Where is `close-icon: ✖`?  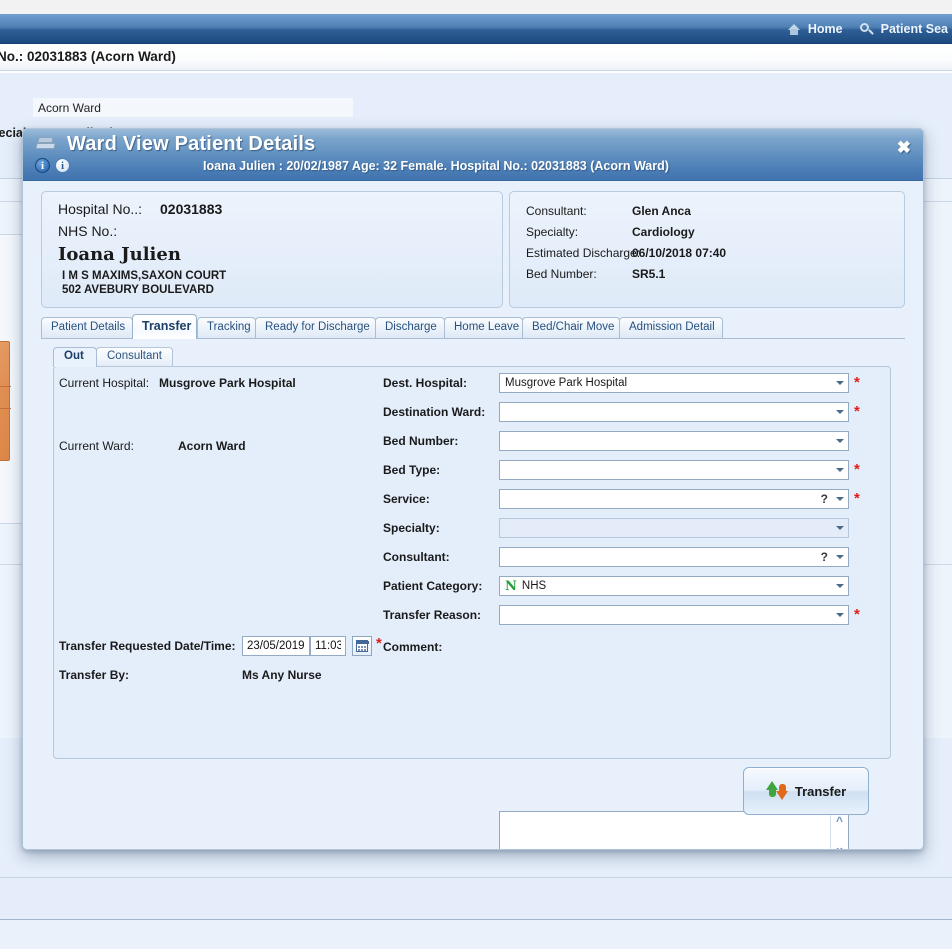 close-icon: ✖ is located at coordinates (904, 147).